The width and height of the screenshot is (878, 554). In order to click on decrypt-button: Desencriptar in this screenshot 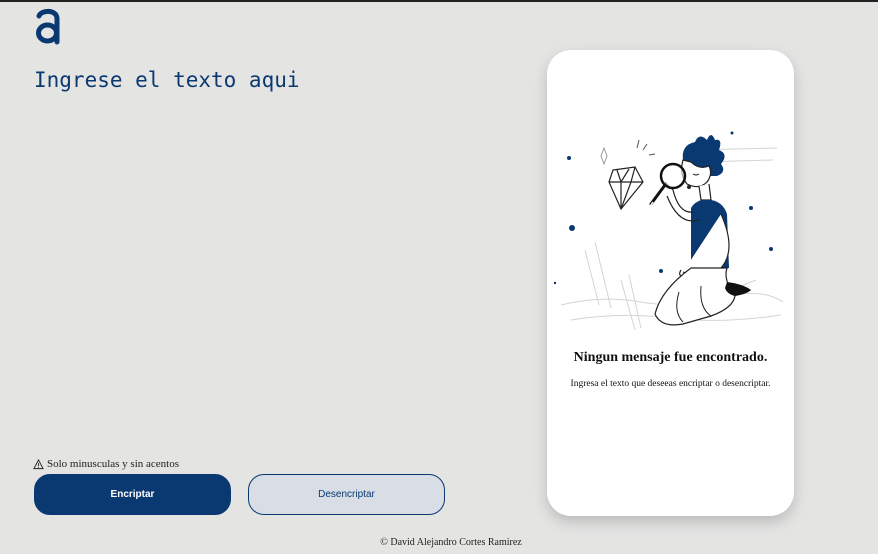, I will do `click(346, 494)`.